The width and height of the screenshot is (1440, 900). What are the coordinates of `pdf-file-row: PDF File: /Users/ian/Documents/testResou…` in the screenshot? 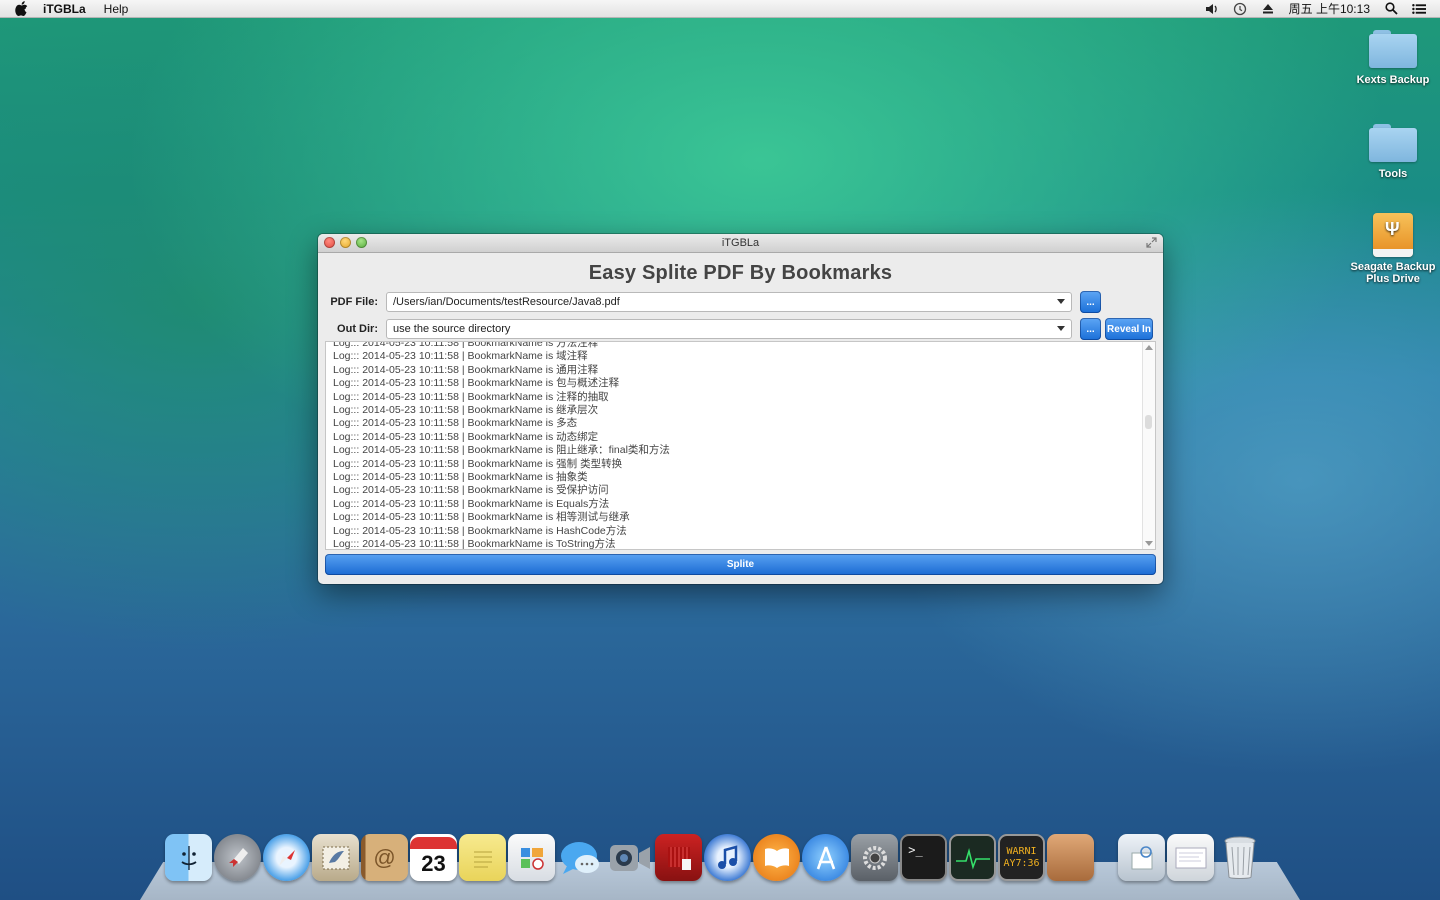 It's located at (709, 302).